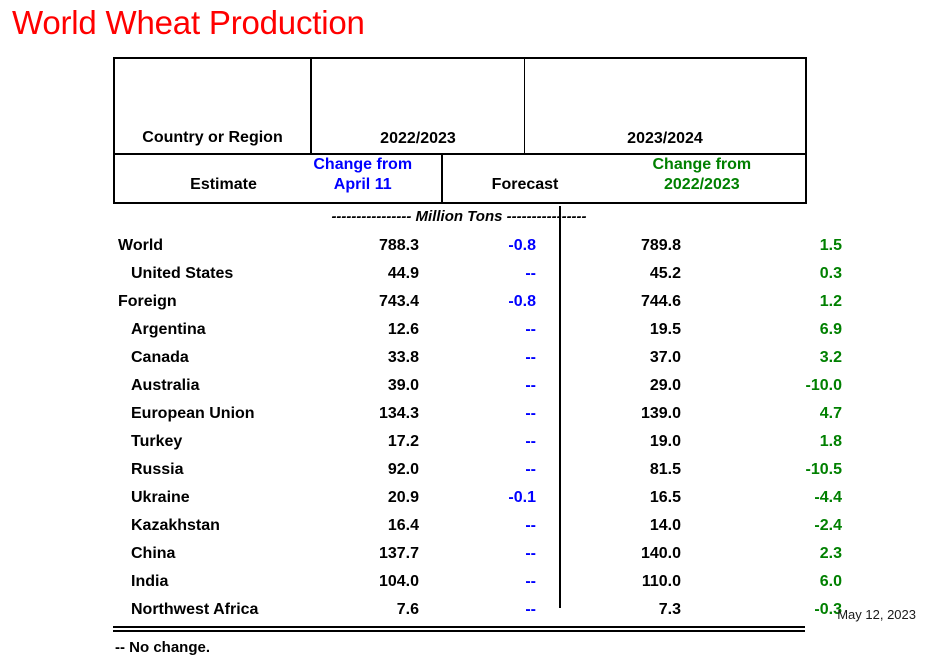 The width and height of the screenshot is (936, 656). Describe the element at coordinates (195, 609) in the screenshot. I see `row-label: Northwest Africa` at that location.